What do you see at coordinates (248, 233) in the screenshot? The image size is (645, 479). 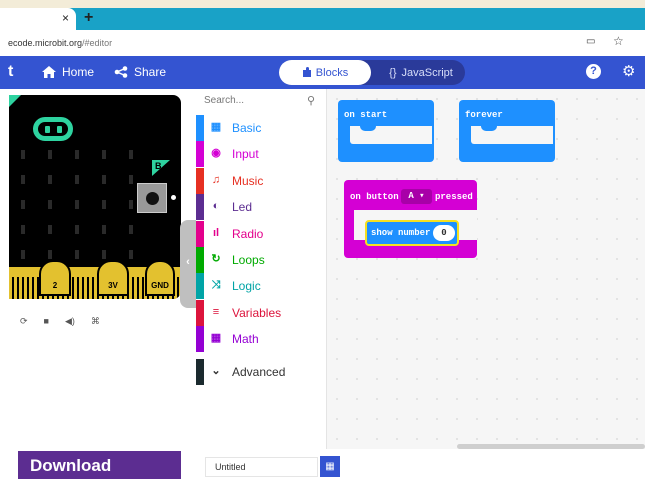 I see `category-label: Radio` at bounding box center [248, 233].